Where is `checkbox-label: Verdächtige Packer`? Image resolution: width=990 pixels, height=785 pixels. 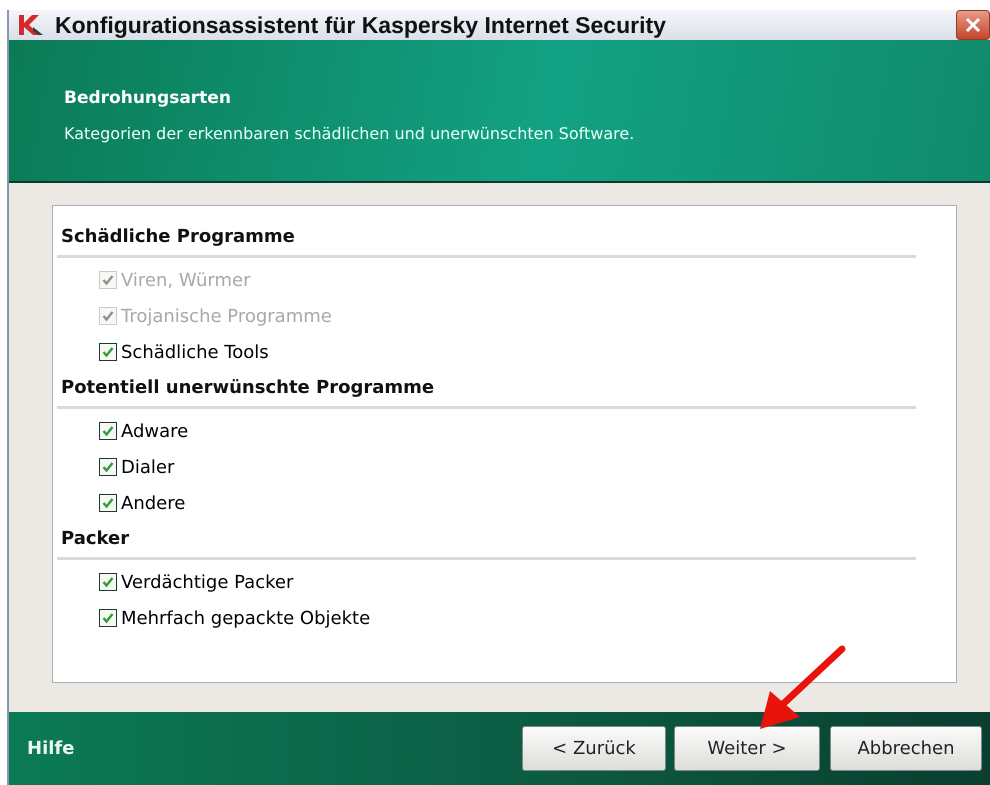
checkbox-label: Verdächtige Packer is located at coordinates (207, 582).